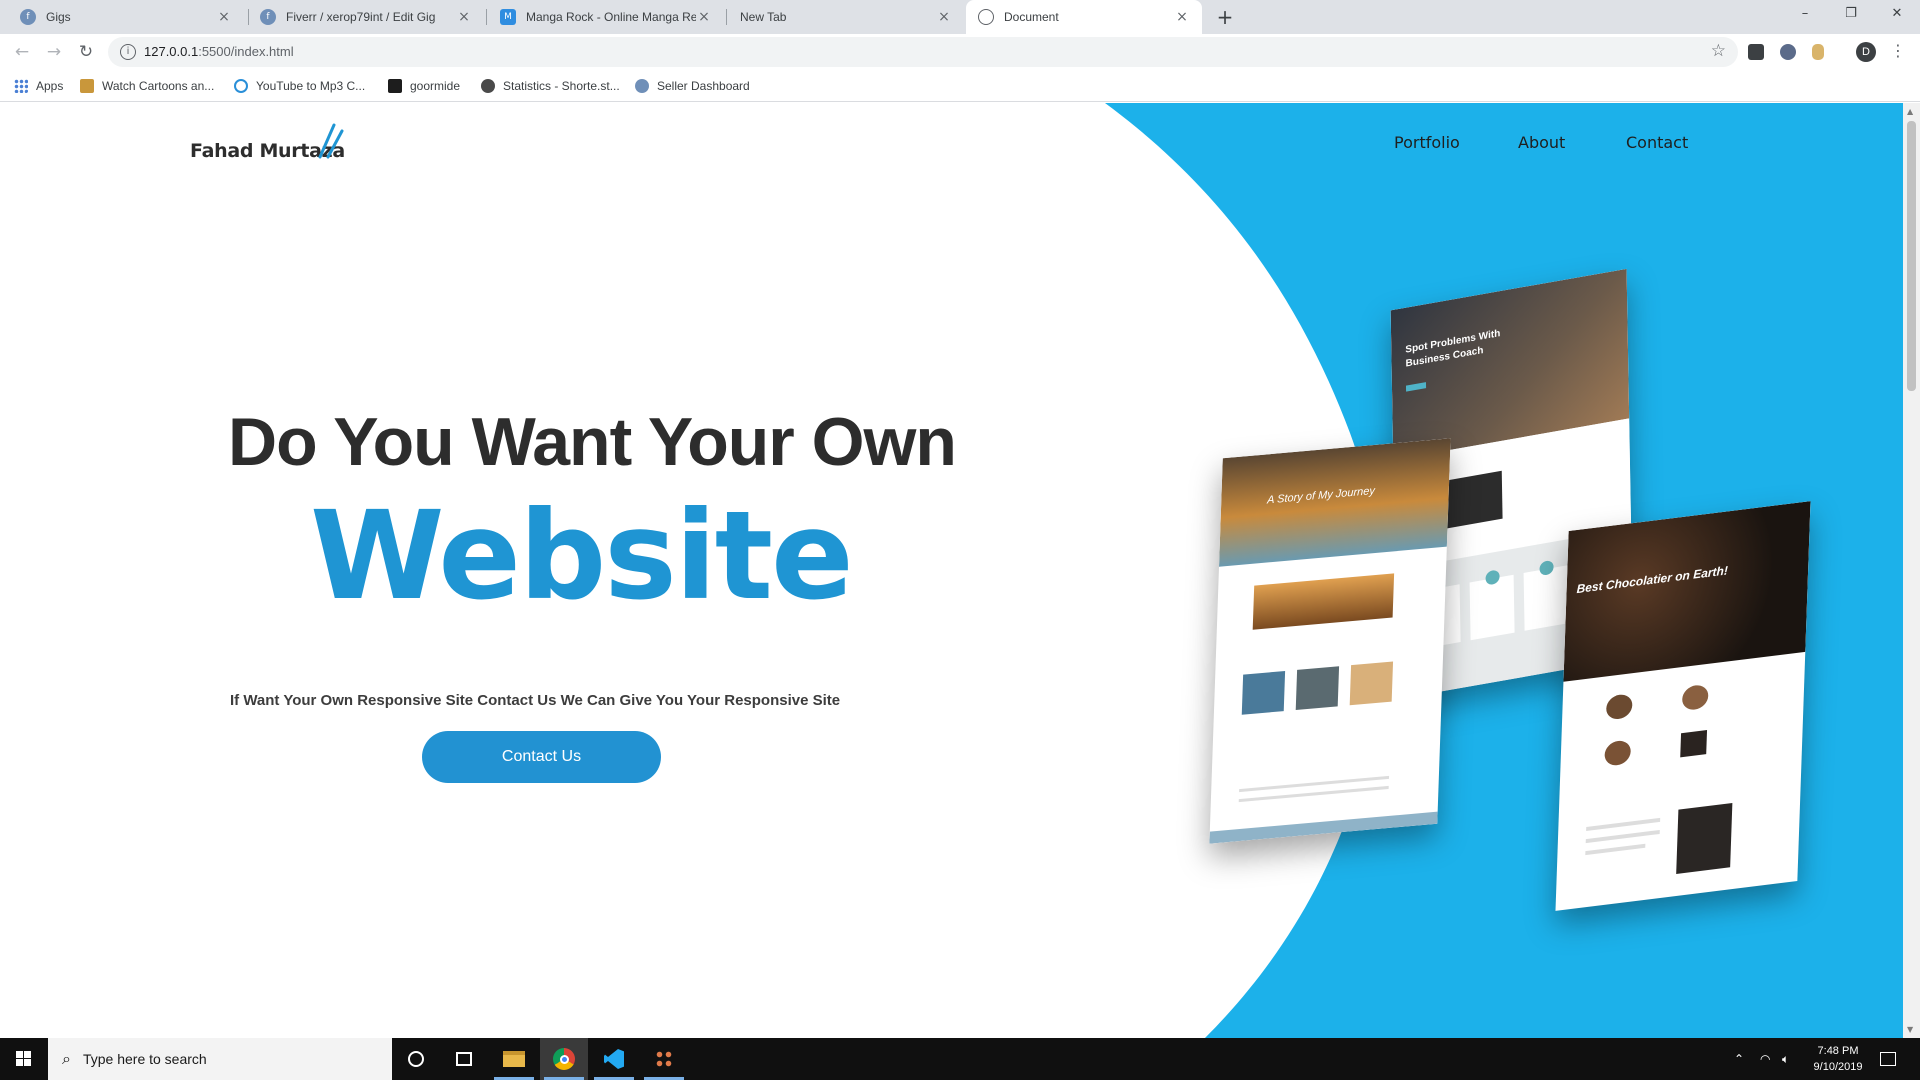 Image resolution: width=1920 pixels, height=1080 pixels. Describe the element at coordinates (1805, 15) in the screenshot. I see `minimize-window-icon: –` at that location.